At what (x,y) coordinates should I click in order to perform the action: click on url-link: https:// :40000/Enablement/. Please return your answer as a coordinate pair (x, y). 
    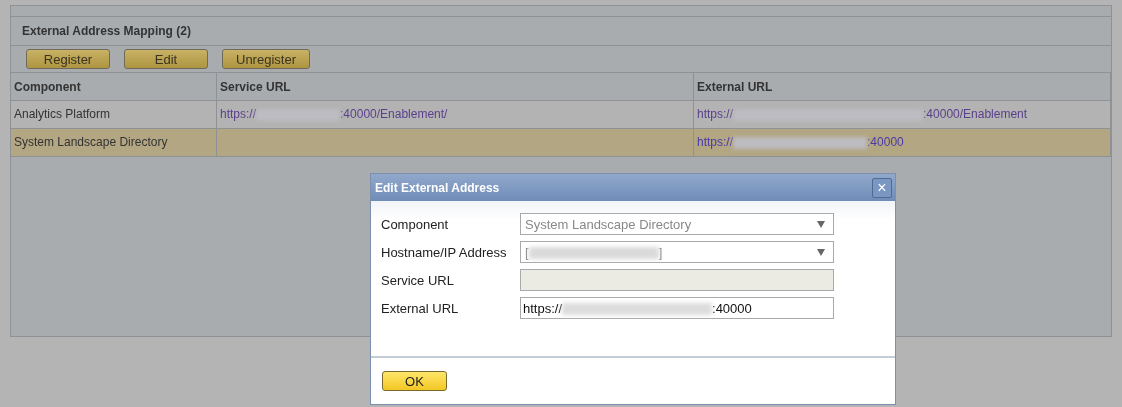
    Looking at the image, I should click on (334, 114).